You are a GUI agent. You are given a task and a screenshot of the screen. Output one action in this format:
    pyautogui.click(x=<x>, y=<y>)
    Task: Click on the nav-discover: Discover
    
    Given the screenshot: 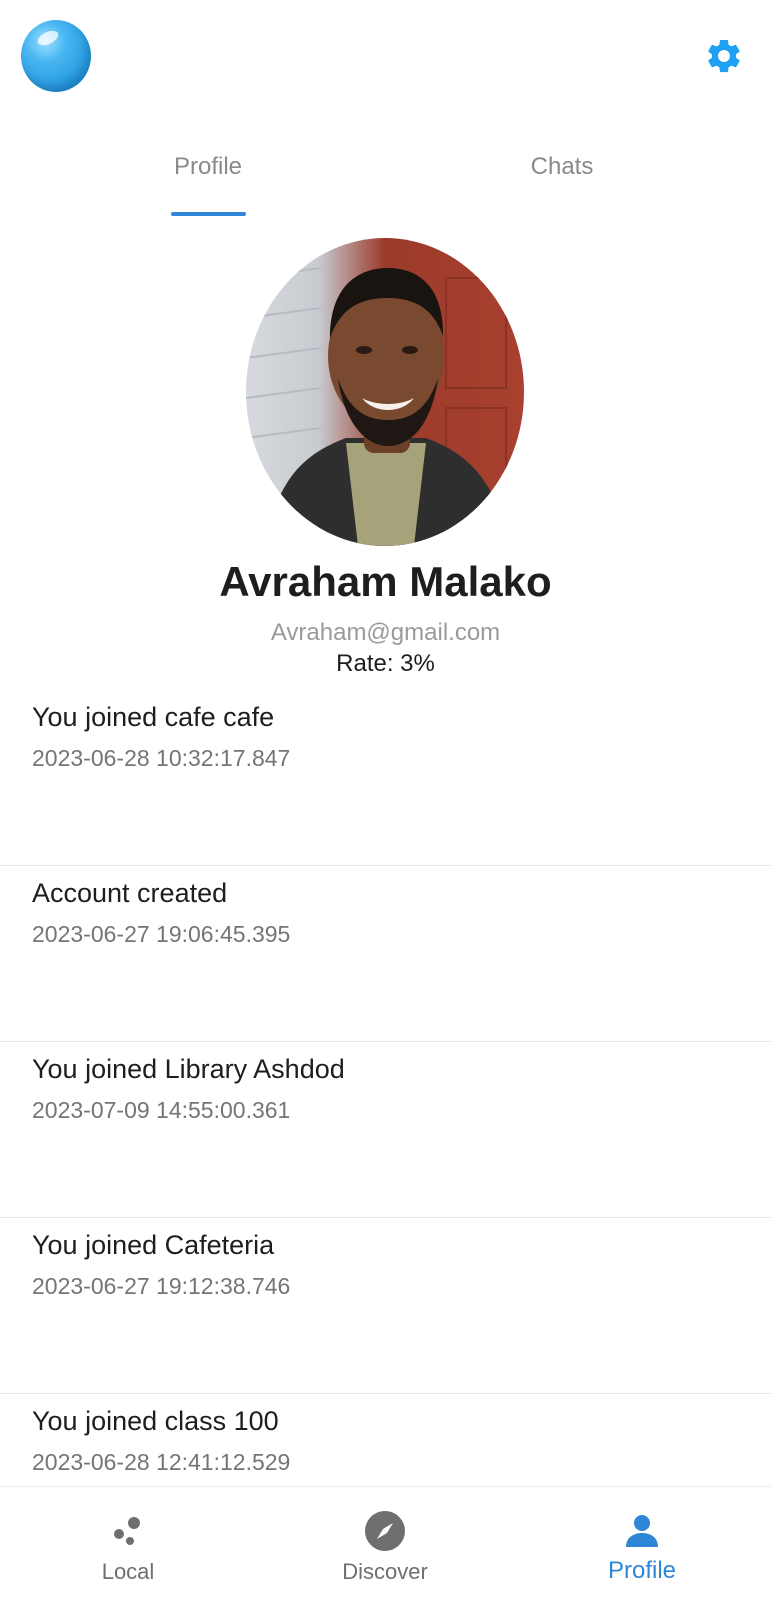 What is the action you would take?
    pyautogui.click(x=385, y=1543)
    